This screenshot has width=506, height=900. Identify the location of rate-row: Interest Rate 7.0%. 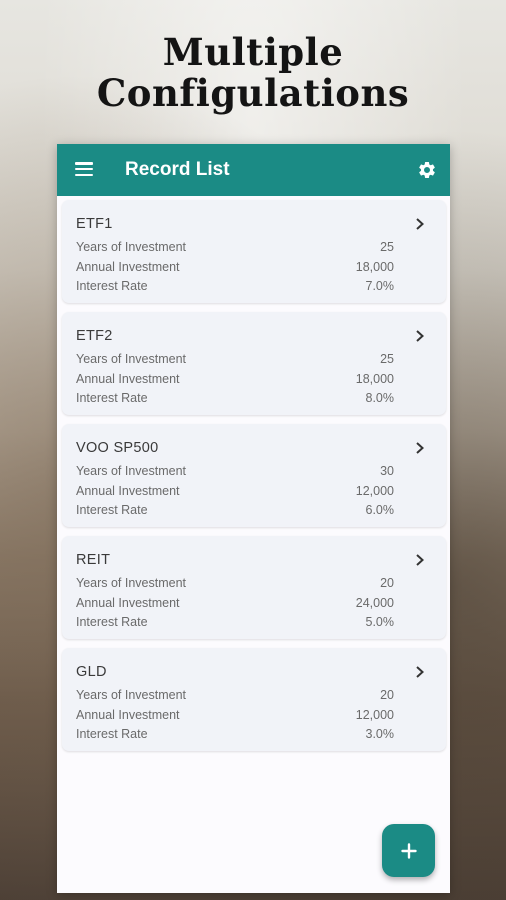
(235, 288).